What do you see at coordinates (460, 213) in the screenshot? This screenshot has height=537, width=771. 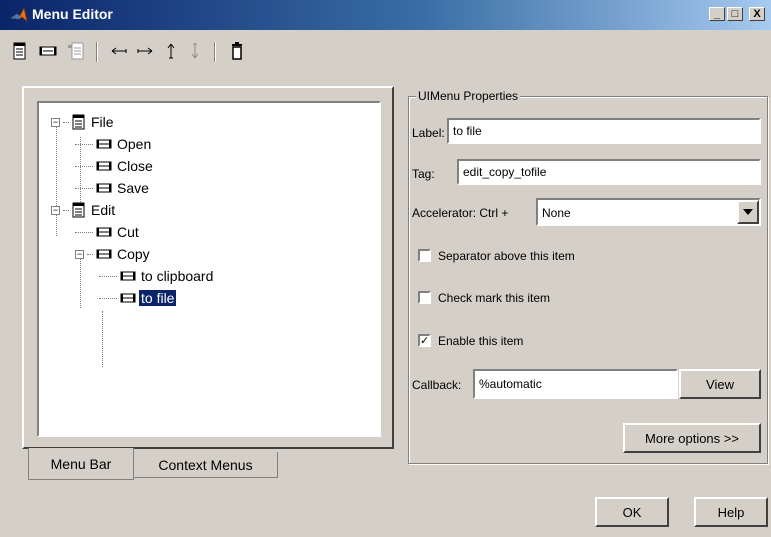 I see `accelerator-caption: Accelerator: Ctrl +` at bounding box center [460, 213].